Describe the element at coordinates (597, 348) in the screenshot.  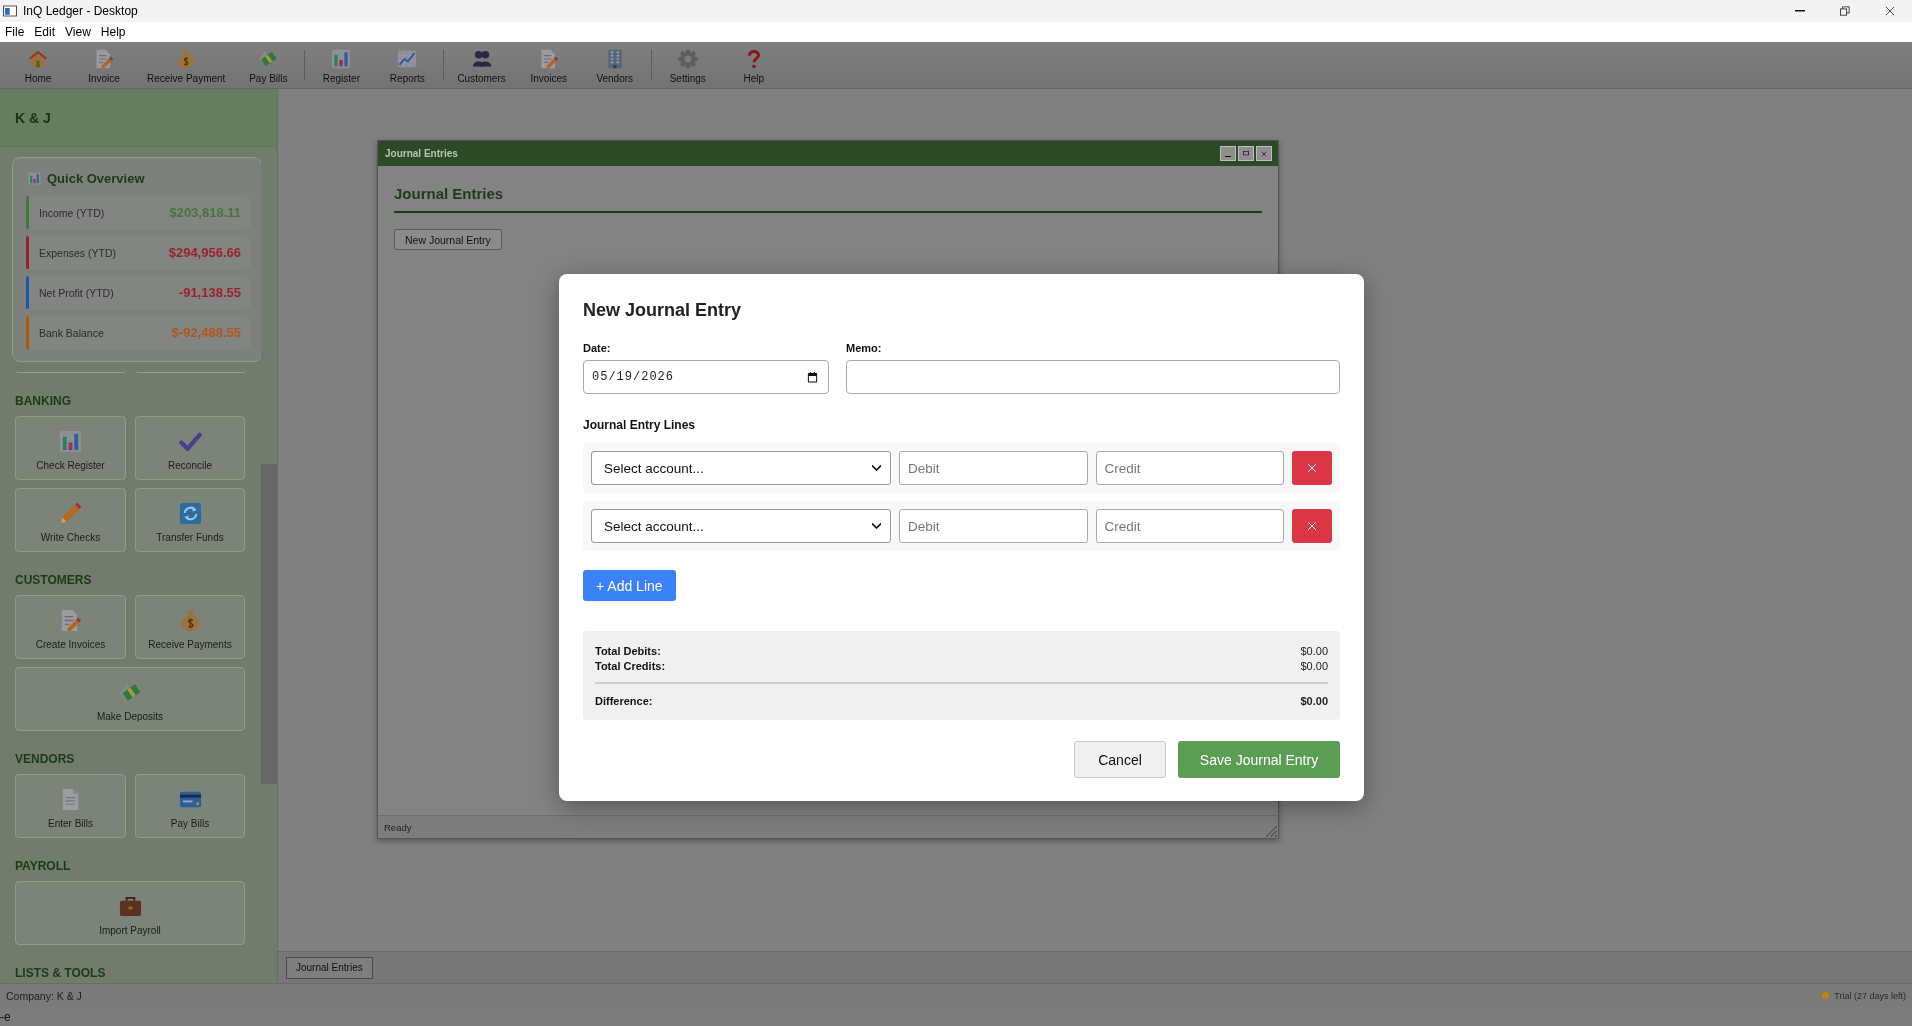
I see `field-label: Date:` at that location.